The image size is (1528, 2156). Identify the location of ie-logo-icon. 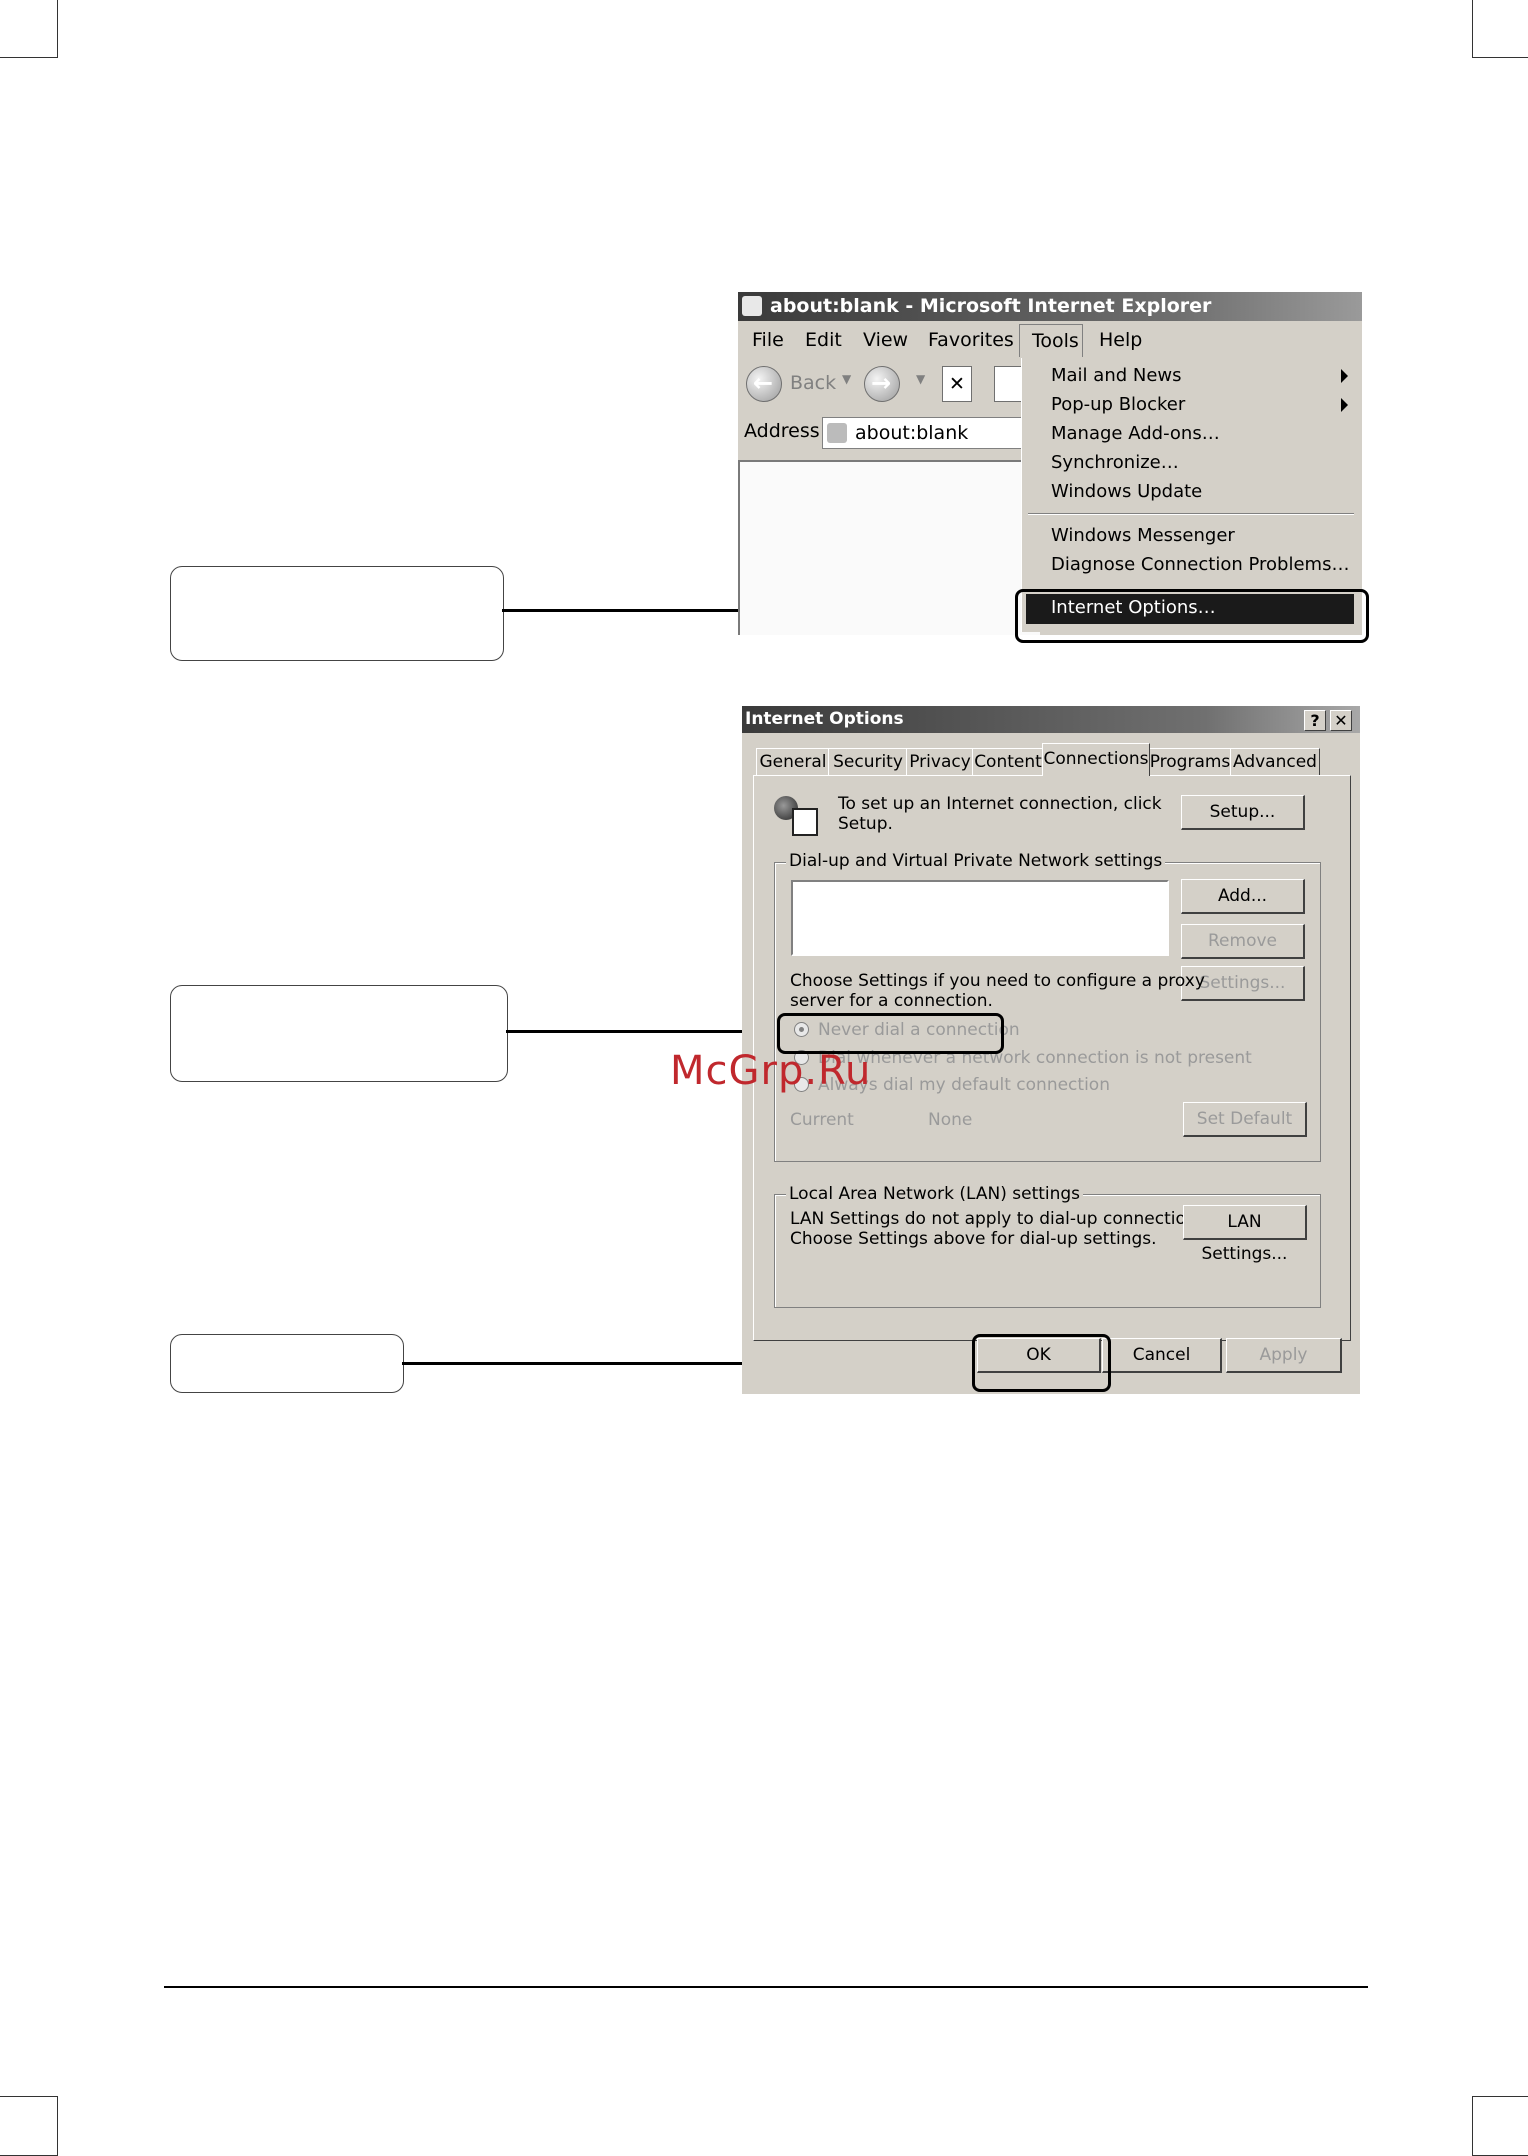
(752, 306).